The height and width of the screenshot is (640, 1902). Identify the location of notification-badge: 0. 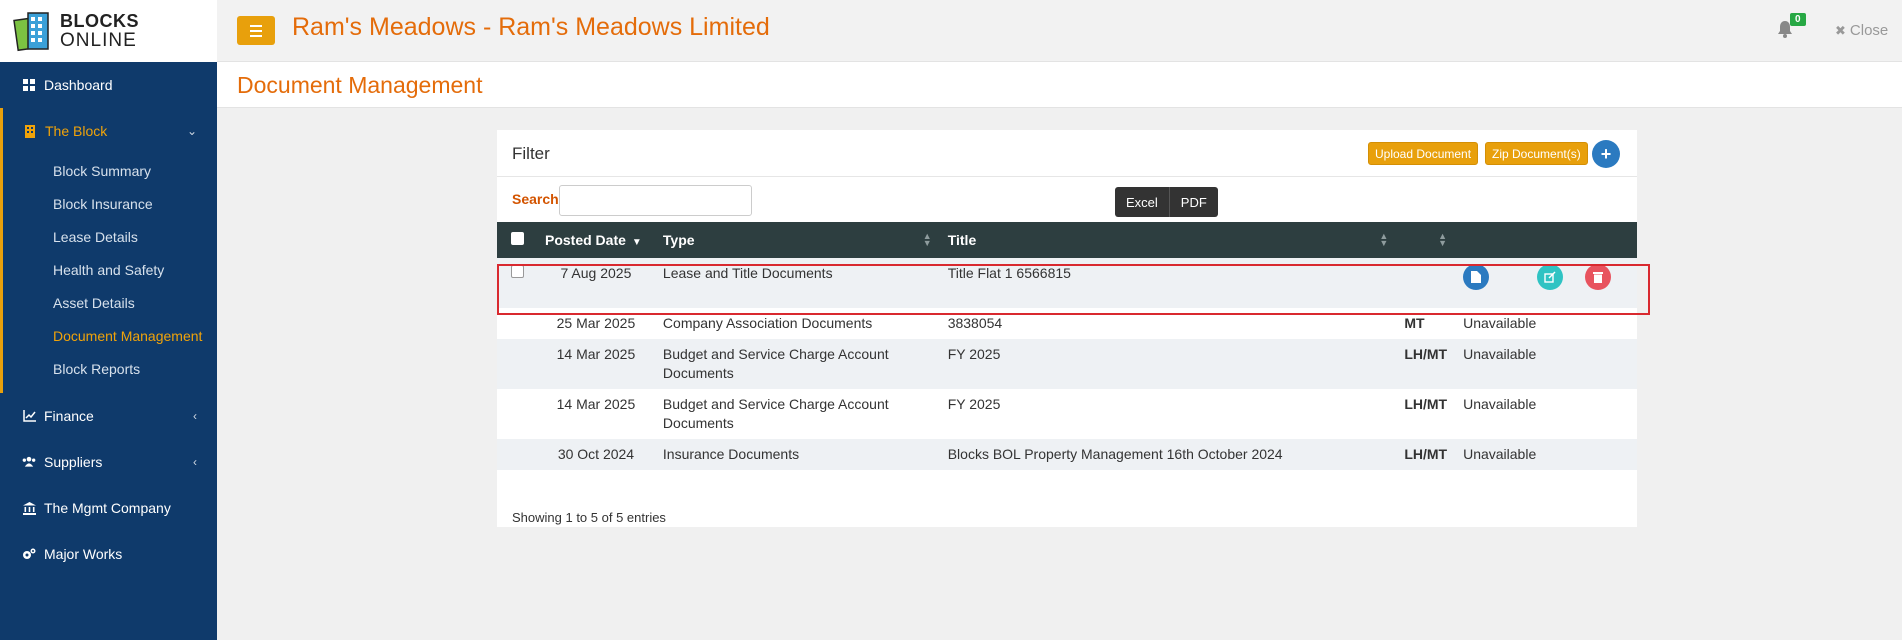
(1798, 19).